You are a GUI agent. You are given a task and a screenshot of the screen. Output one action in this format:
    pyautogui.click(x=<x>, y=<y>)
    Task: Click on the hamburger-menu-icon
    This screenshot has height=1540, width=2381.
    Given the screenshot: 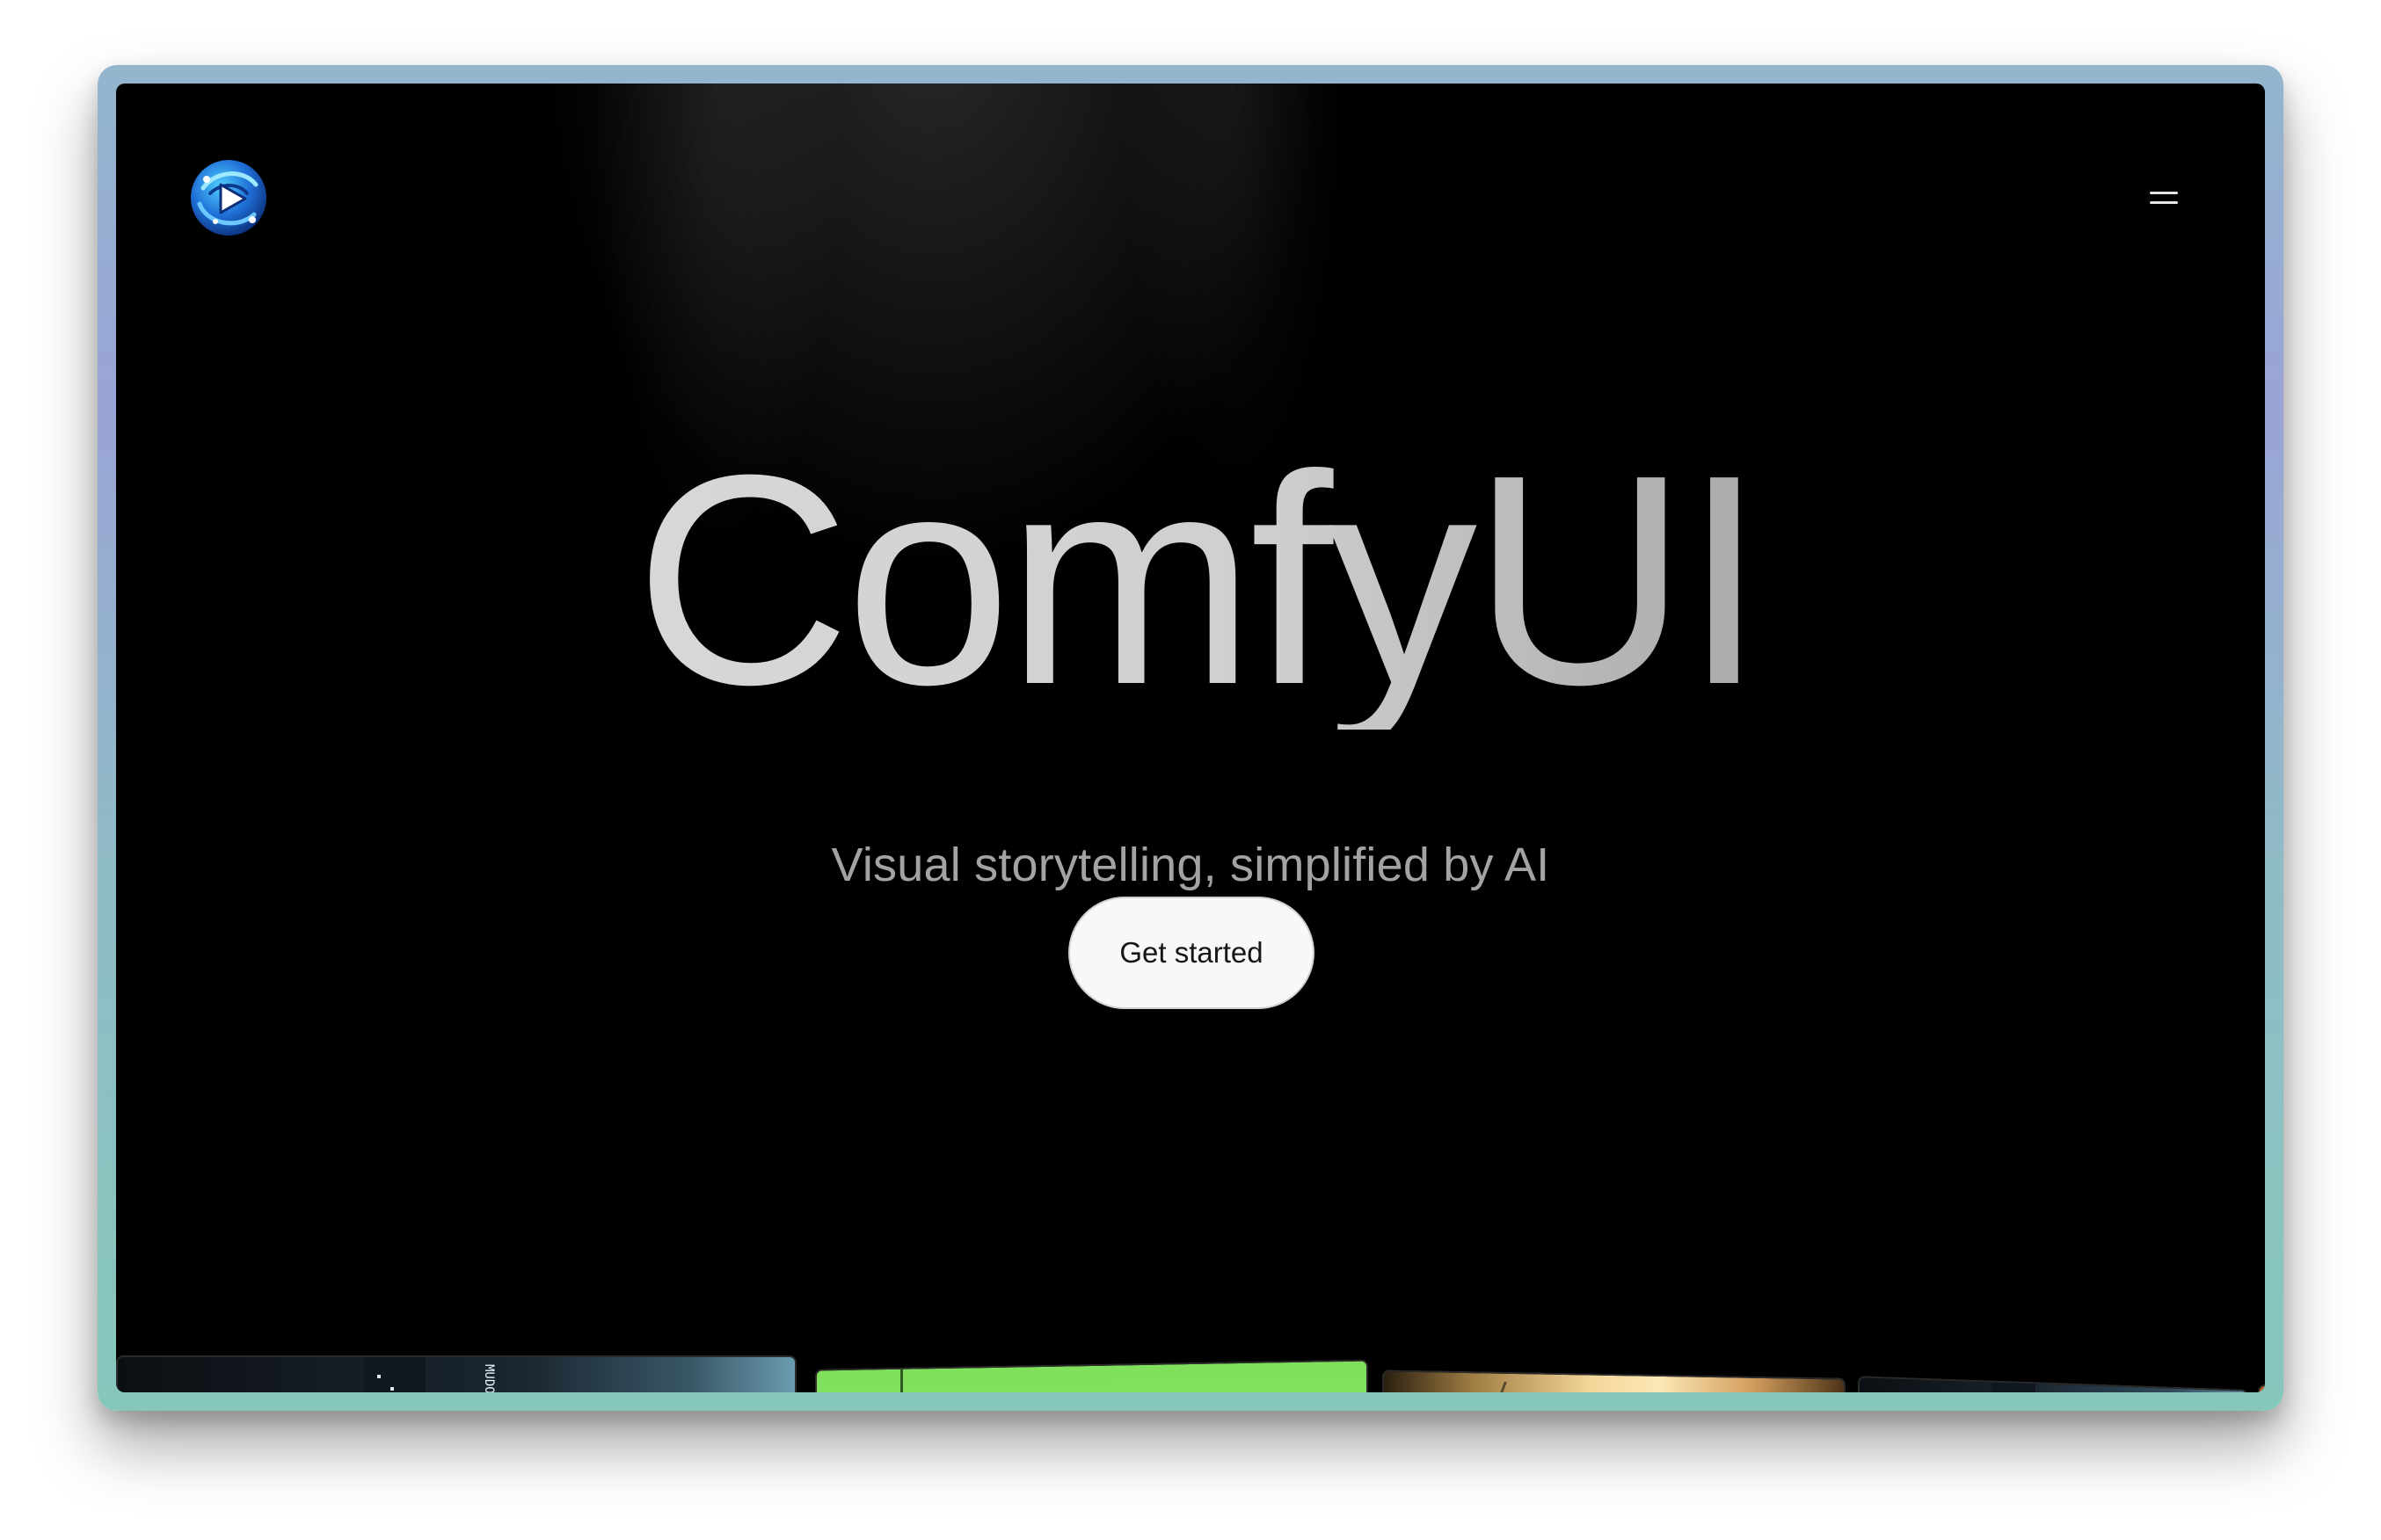 What is the action you would take?
    pyautogui.click(x=2164, y=198)
    